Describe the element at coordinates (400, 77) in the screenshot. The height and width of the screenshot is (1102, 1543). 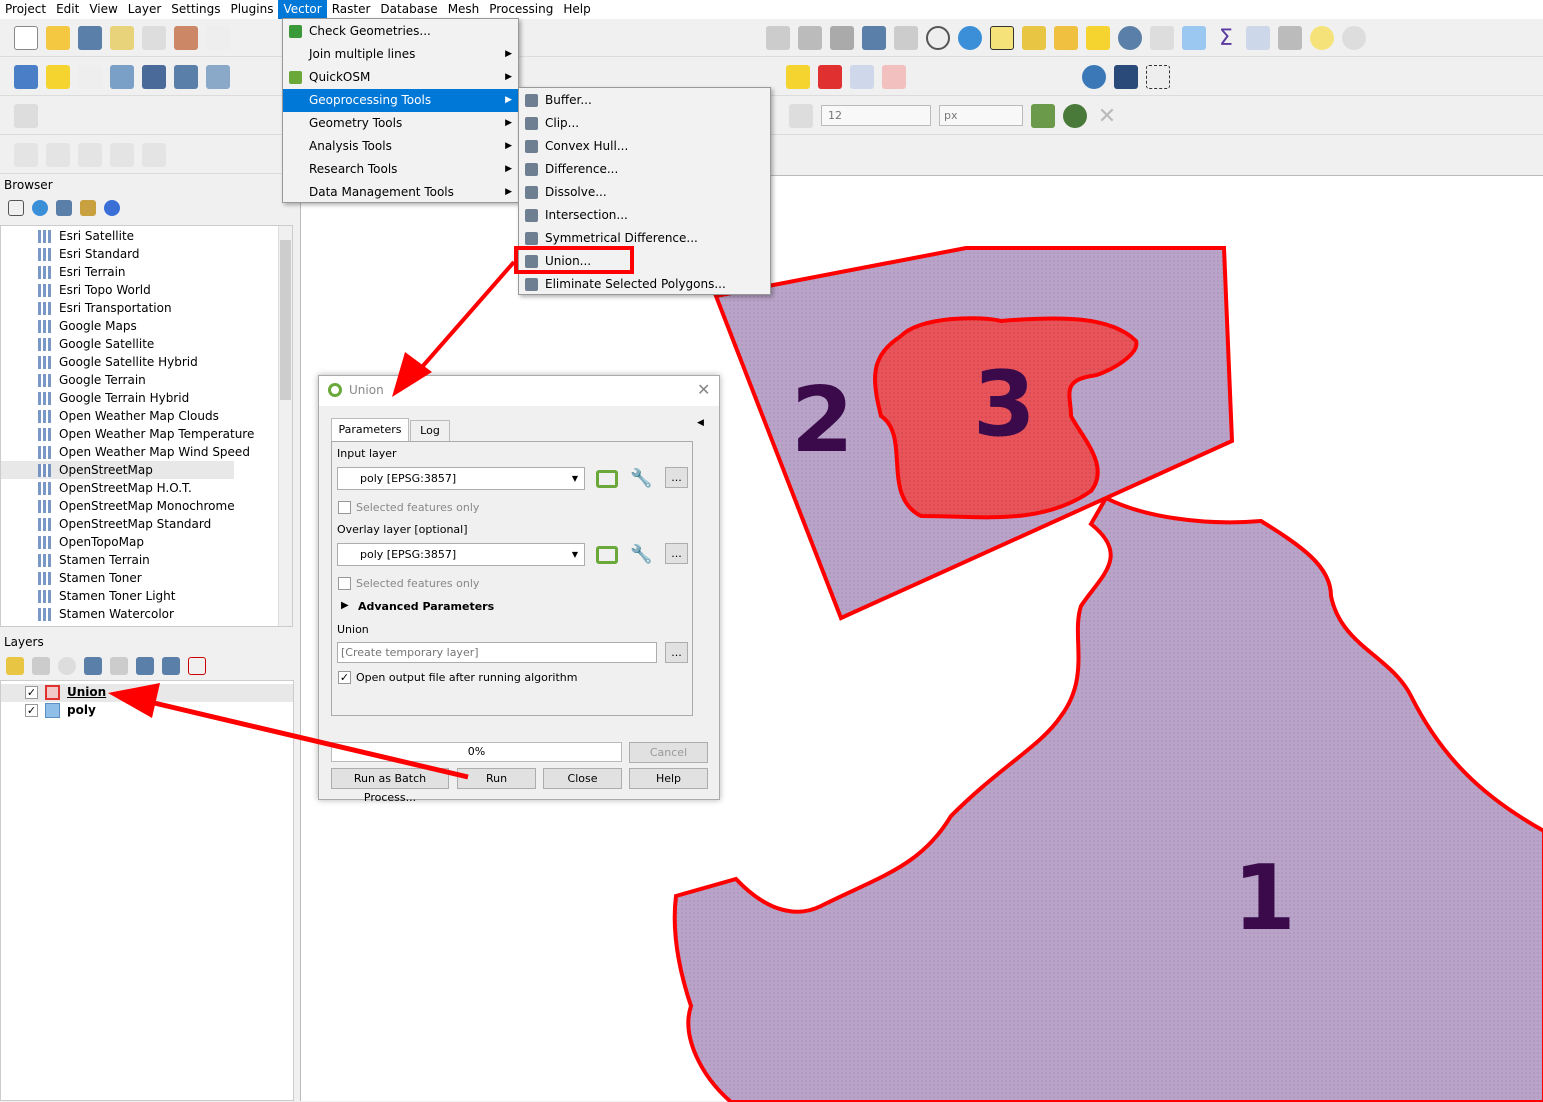
I see `menu-item-quickosm: QuickOSM ▶` at that location.